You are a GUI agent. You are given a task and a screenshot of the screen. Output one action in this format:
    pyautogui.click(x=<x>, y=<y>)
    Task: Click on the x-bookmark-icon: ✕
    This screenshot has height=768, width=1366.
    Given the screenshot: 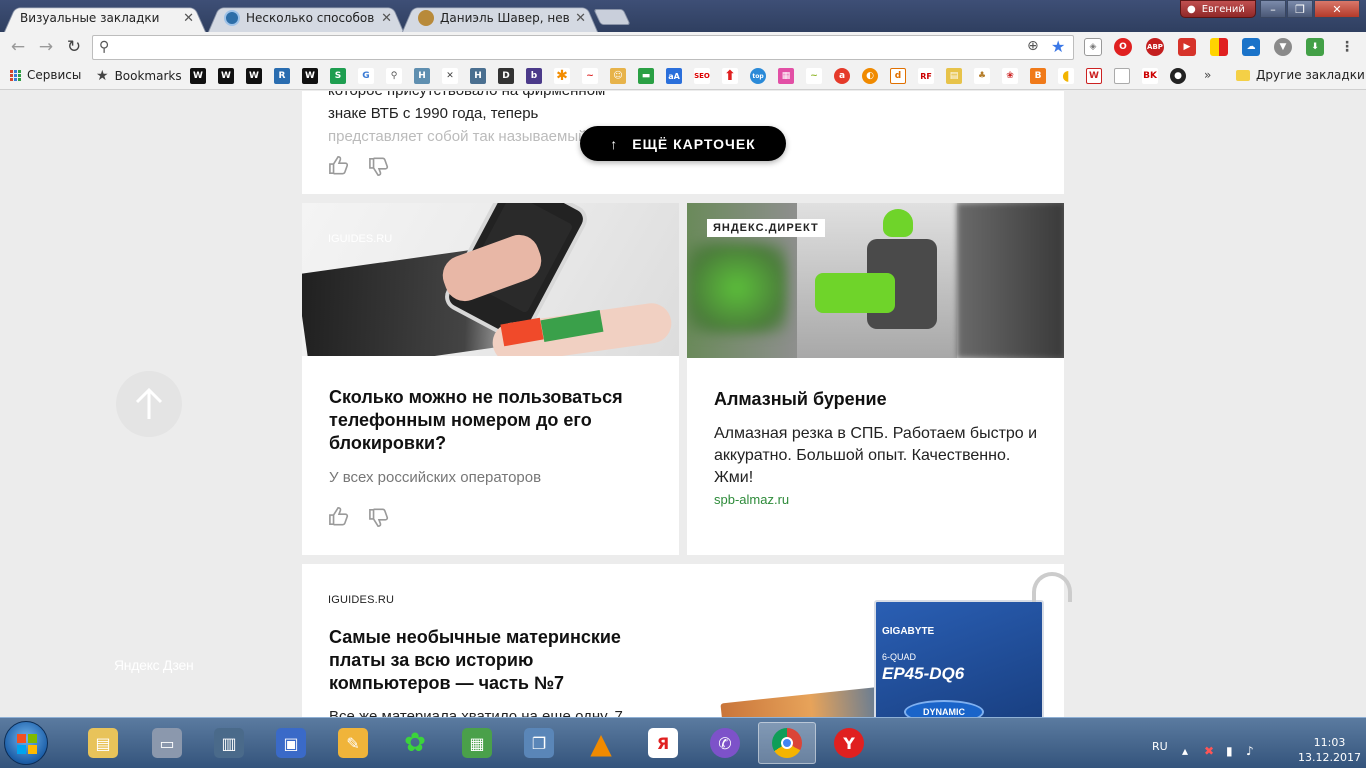 What is the action you would take?
    pyautogui.click(x=450, y=76)
    